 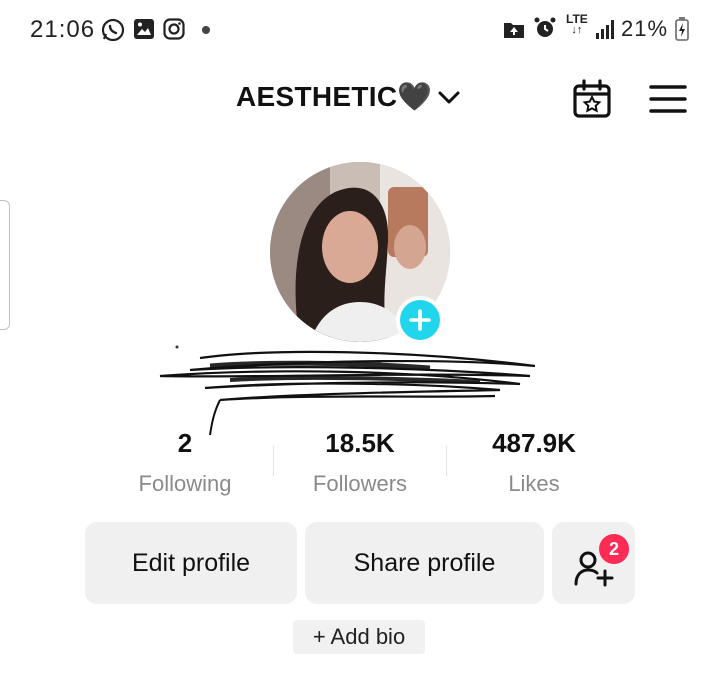 I want to click on following-count: 2, so click(x=185, y=443).